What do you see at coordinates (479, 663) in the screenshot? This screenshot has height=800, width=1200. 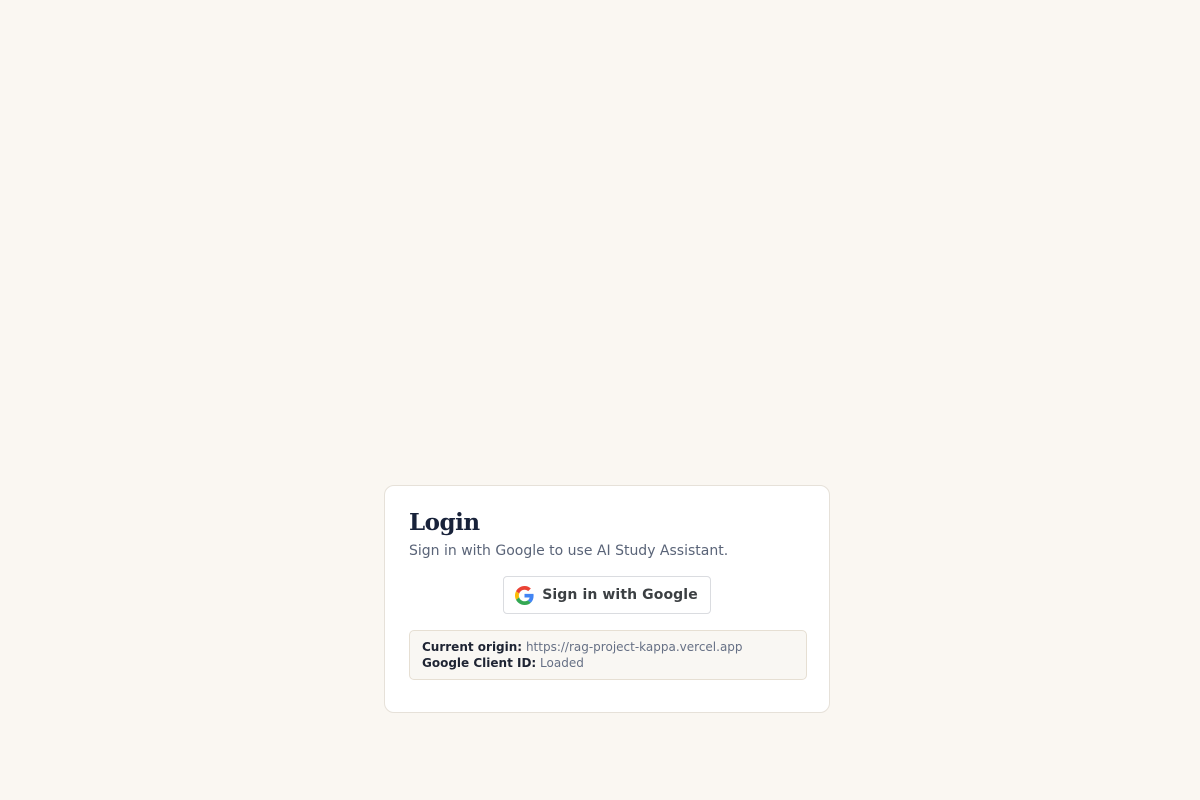 I see `client-id-label: Google Client ID:` at bounding box center [479, 663].